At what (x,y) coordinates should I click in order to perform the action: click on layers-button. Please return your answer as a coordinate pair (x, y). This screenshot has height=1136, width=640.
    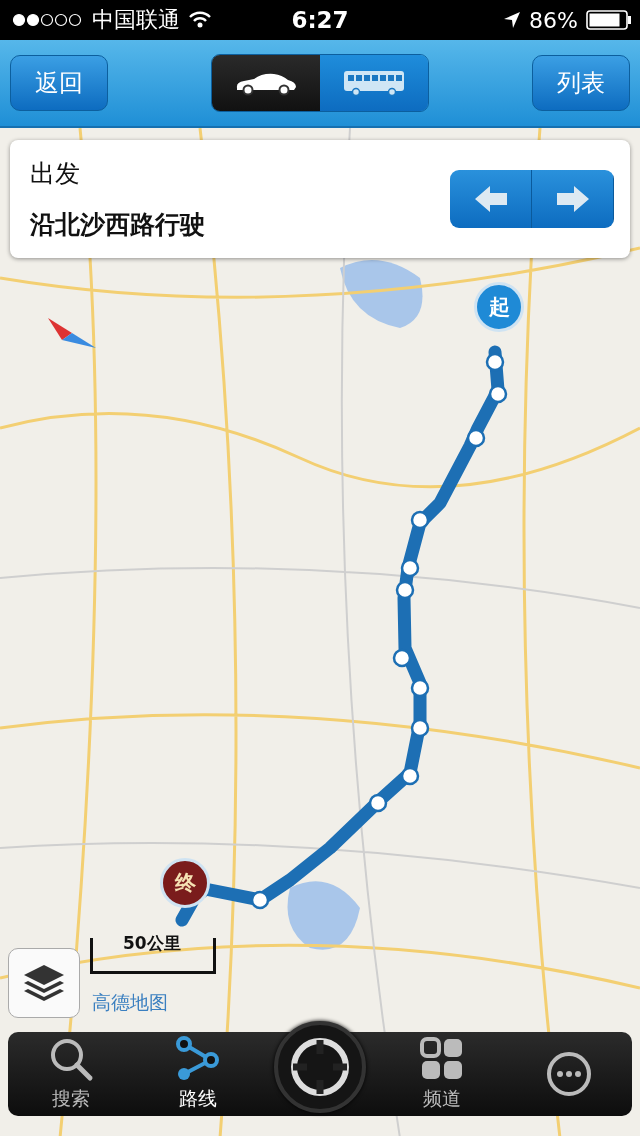
    Looking at the image, I should click on (44, 983).